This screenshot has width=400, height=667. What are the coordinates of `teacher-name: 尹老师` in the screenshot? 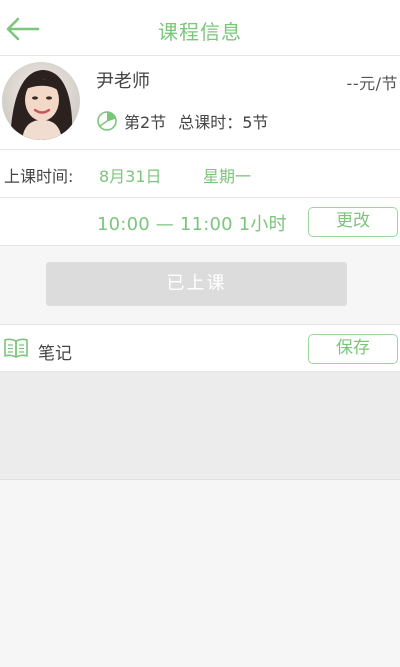 It's located at (123, 81).